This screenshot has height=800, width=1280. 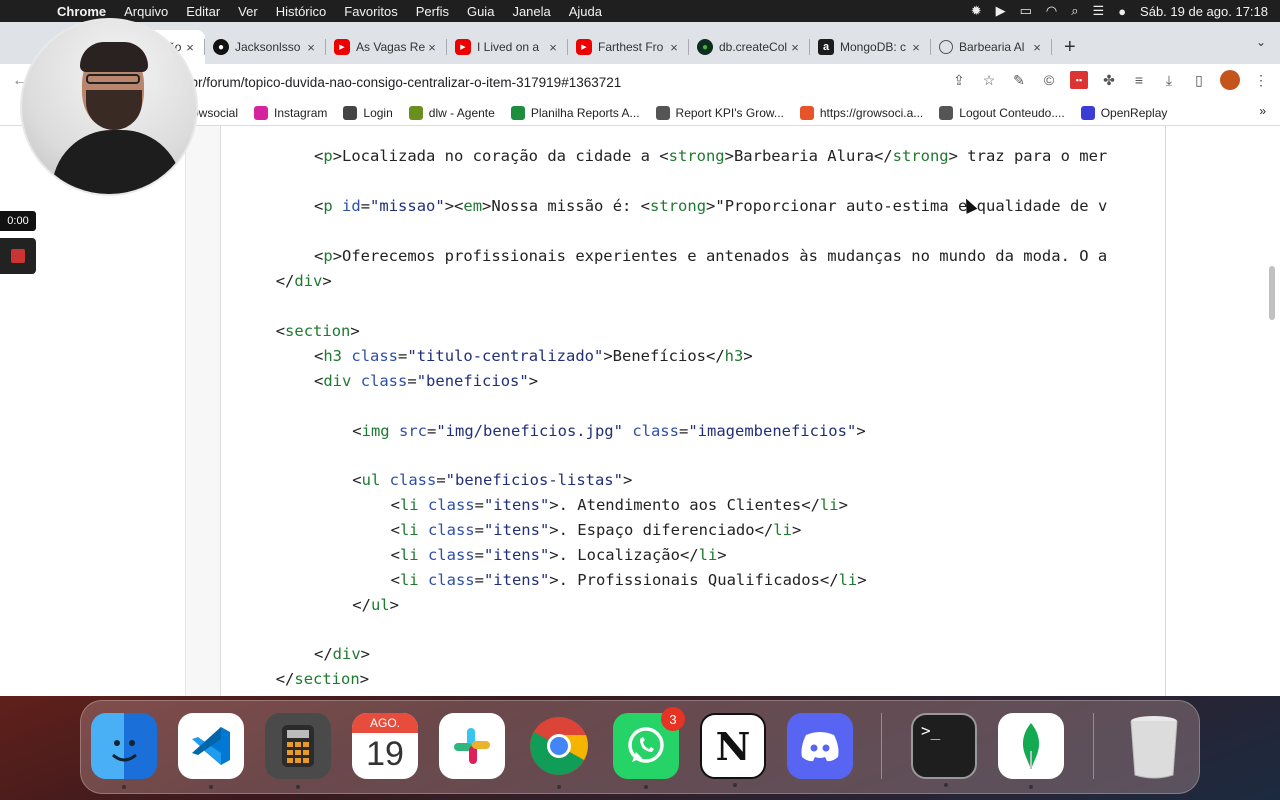 What do you see at coordinates (870, 47) in the screenshot?
I see `tab-7: a MongoDB: c ×` at bounding box center [870, 47].